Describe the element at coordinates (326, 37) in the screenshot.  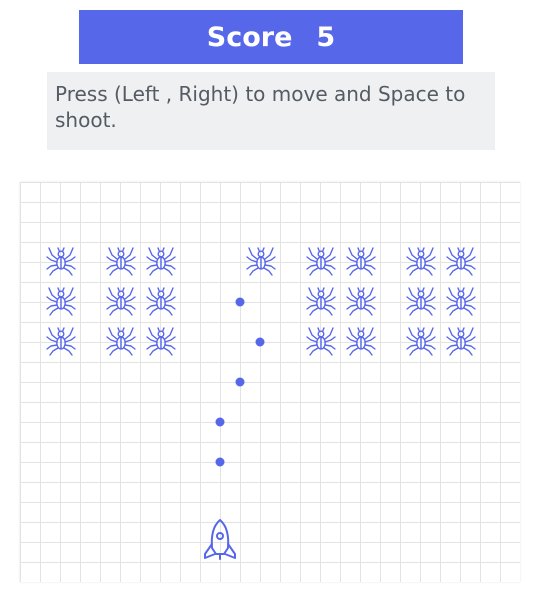
I see `score-value: 5` at that location.